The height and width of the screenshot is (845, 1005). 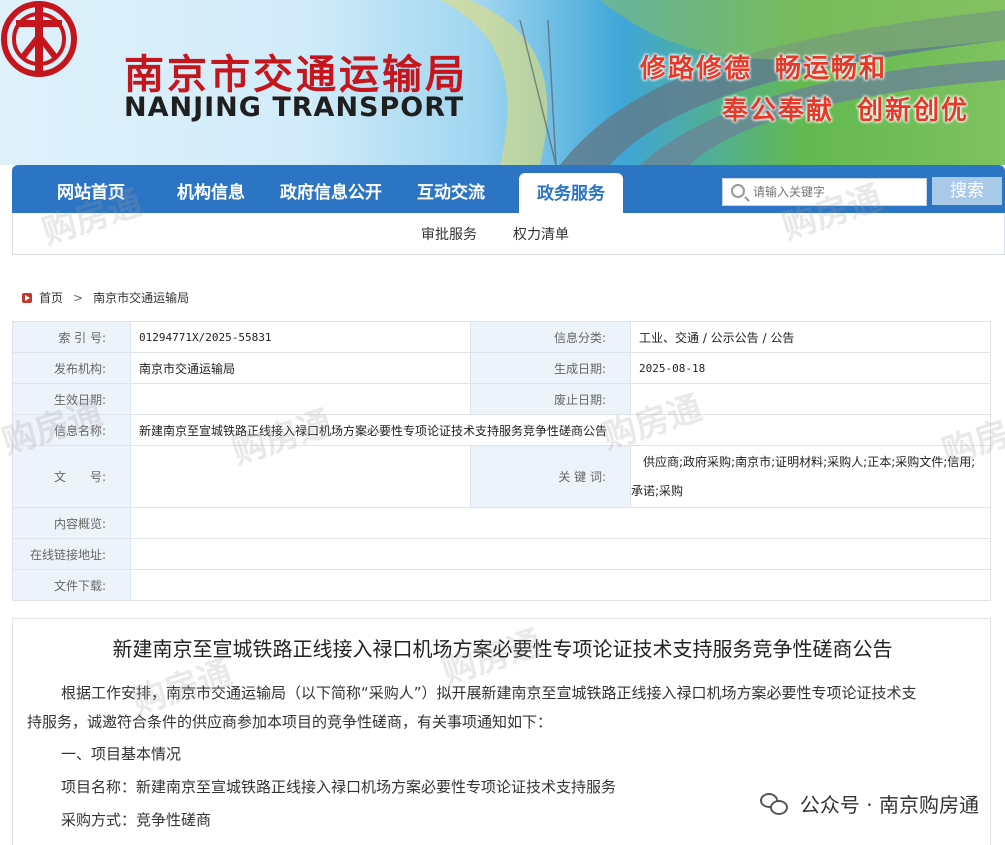 I want to click on index-value: 01294771X/2025-55831, so click(x=300, y=337).